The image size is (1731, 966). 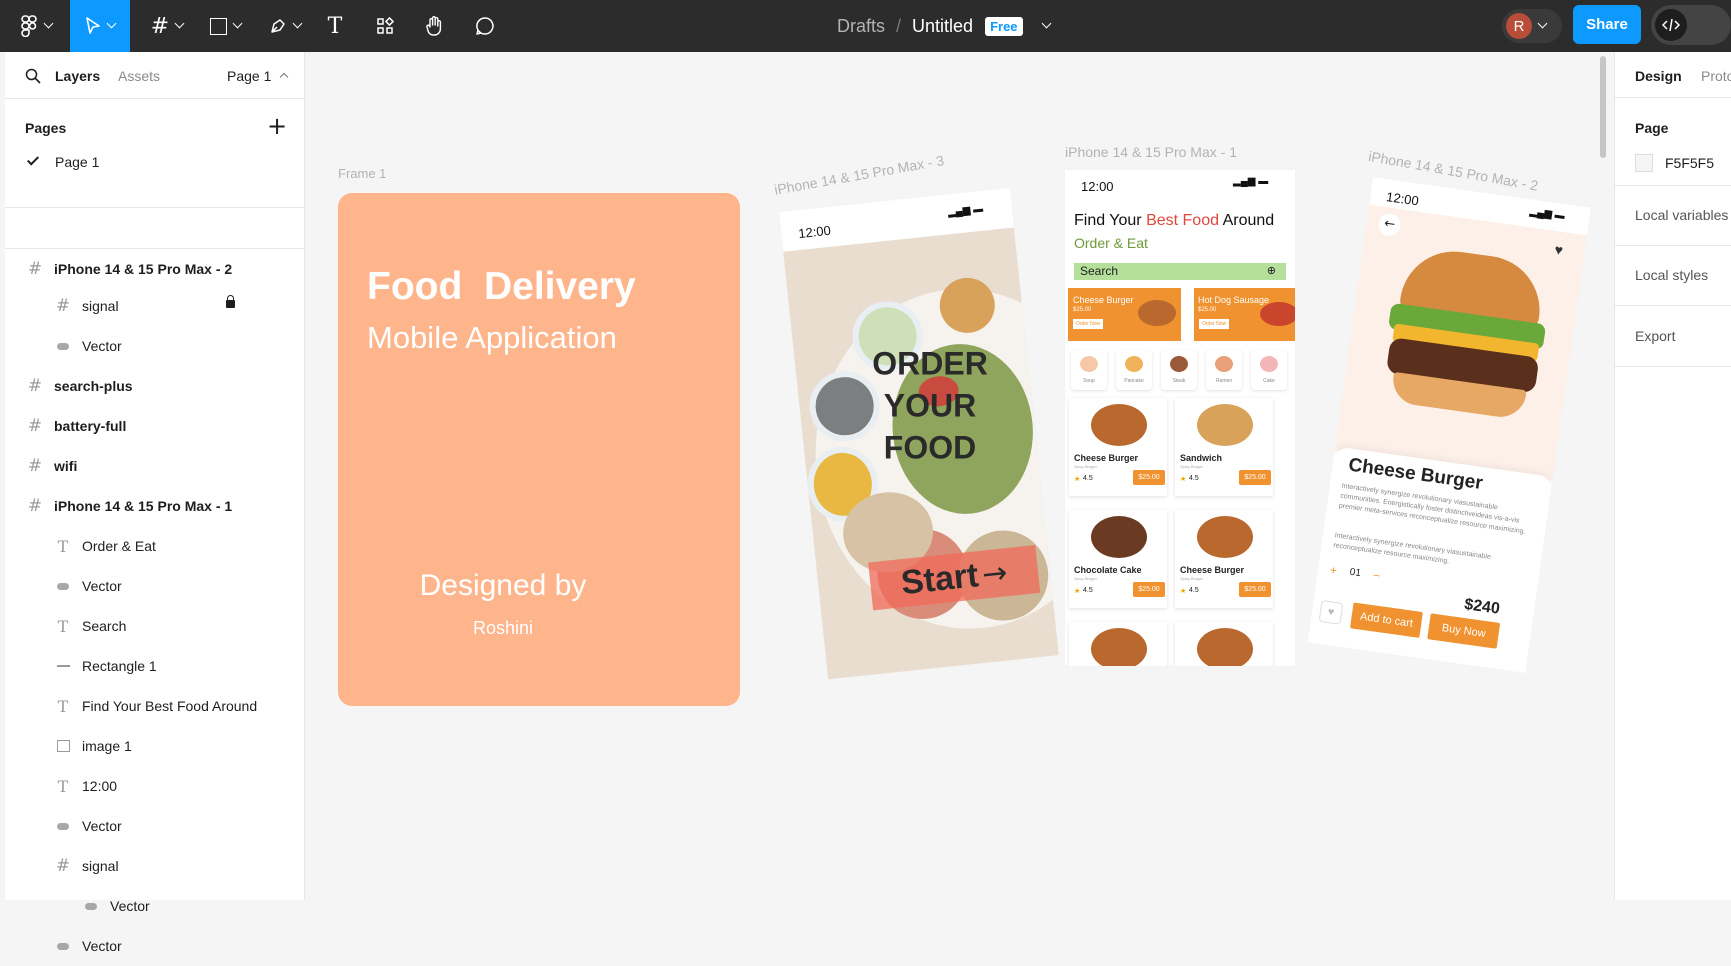 I want to click on food-card: Sandwich Spicy Burger ★ 4.5 $25.00, so click(x=1224, y=447).